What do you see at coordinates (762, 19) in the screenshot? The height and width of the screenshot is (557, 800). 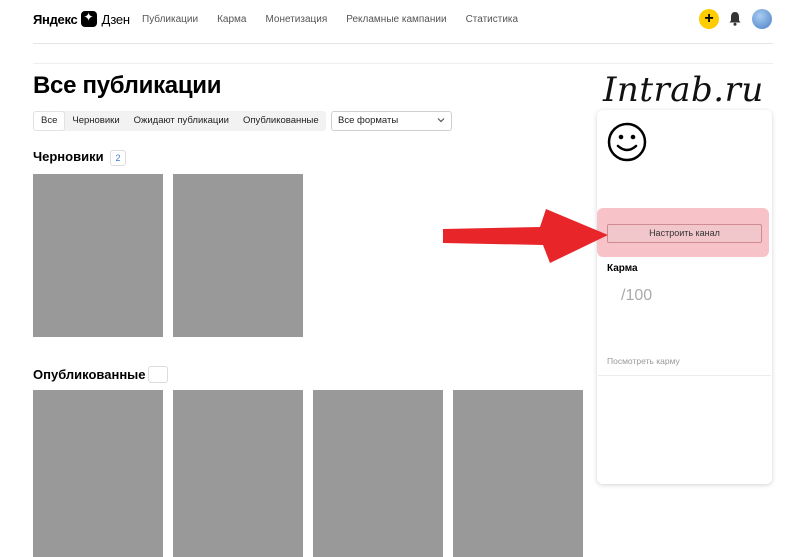 I see `avatar` at bounding box center [762, 19].